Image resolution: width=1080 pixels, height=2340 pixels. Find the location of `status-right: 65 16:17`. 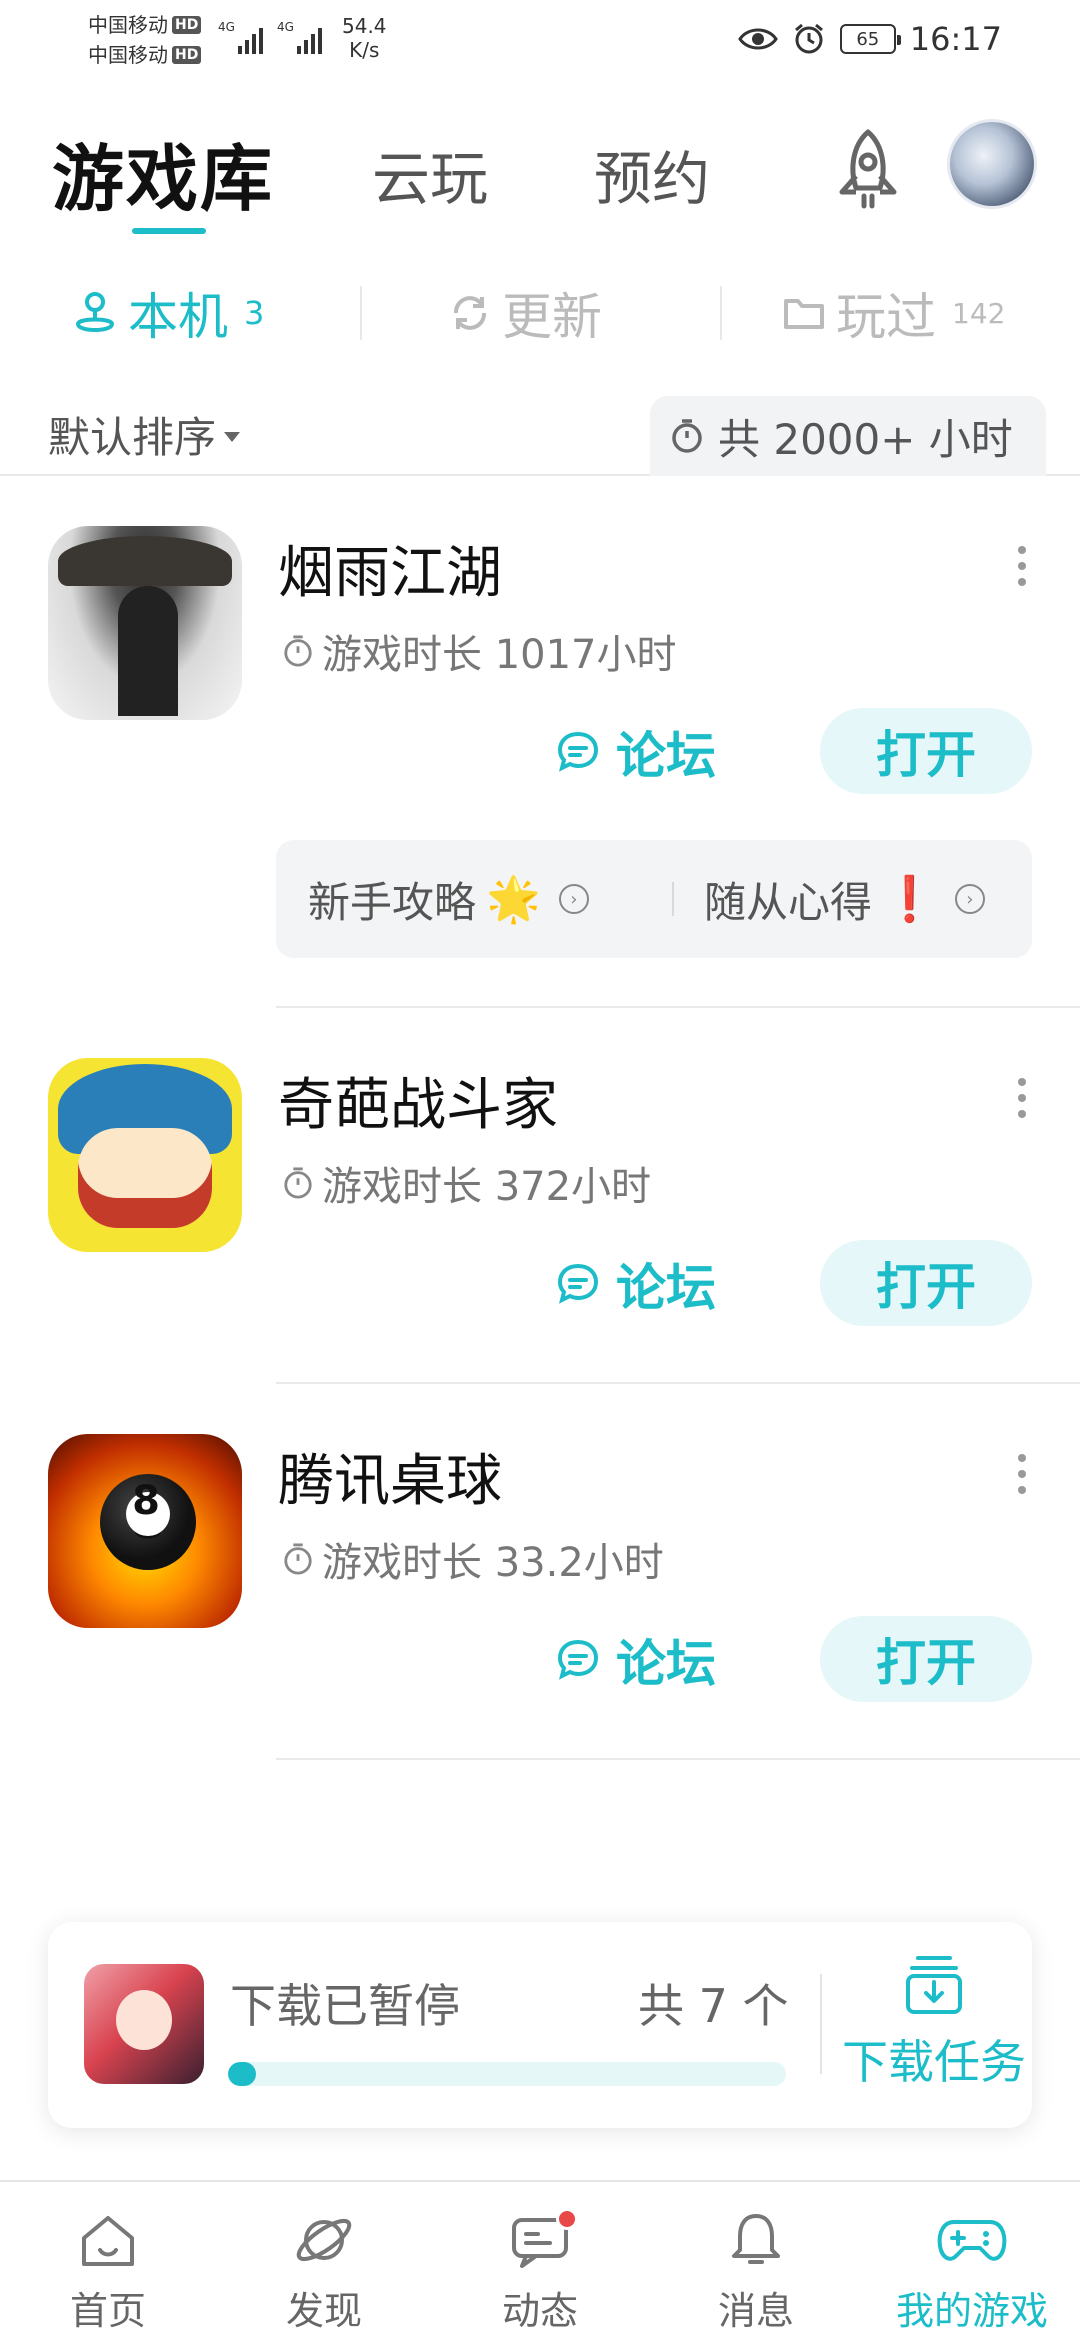

status-right: 65 16:17 is located at coordinates (869, 39).